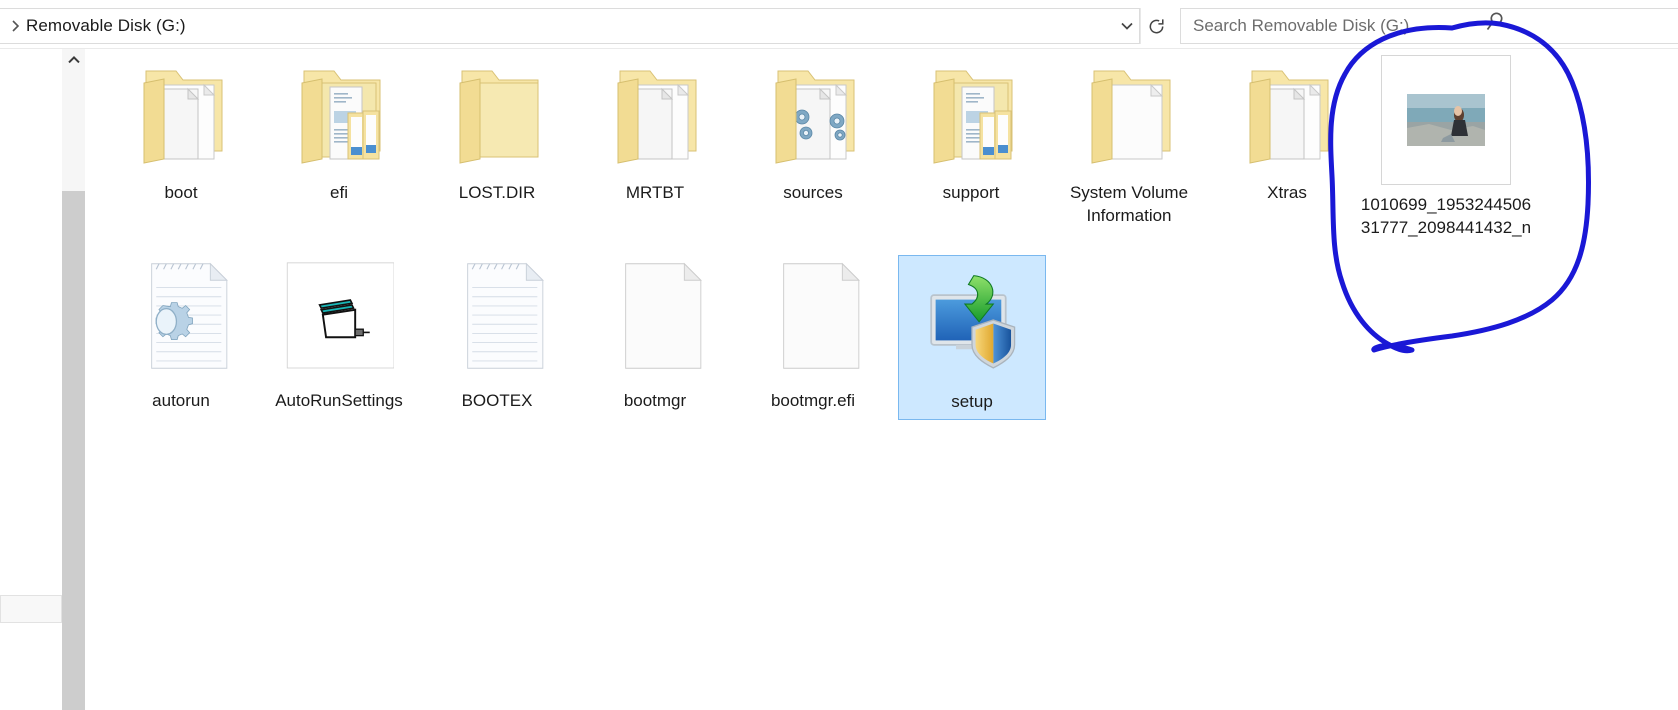  What do you see at coordinates (339, 321) in the screenshot?
I see `window-app-icon` at bounding box center [339, 321].